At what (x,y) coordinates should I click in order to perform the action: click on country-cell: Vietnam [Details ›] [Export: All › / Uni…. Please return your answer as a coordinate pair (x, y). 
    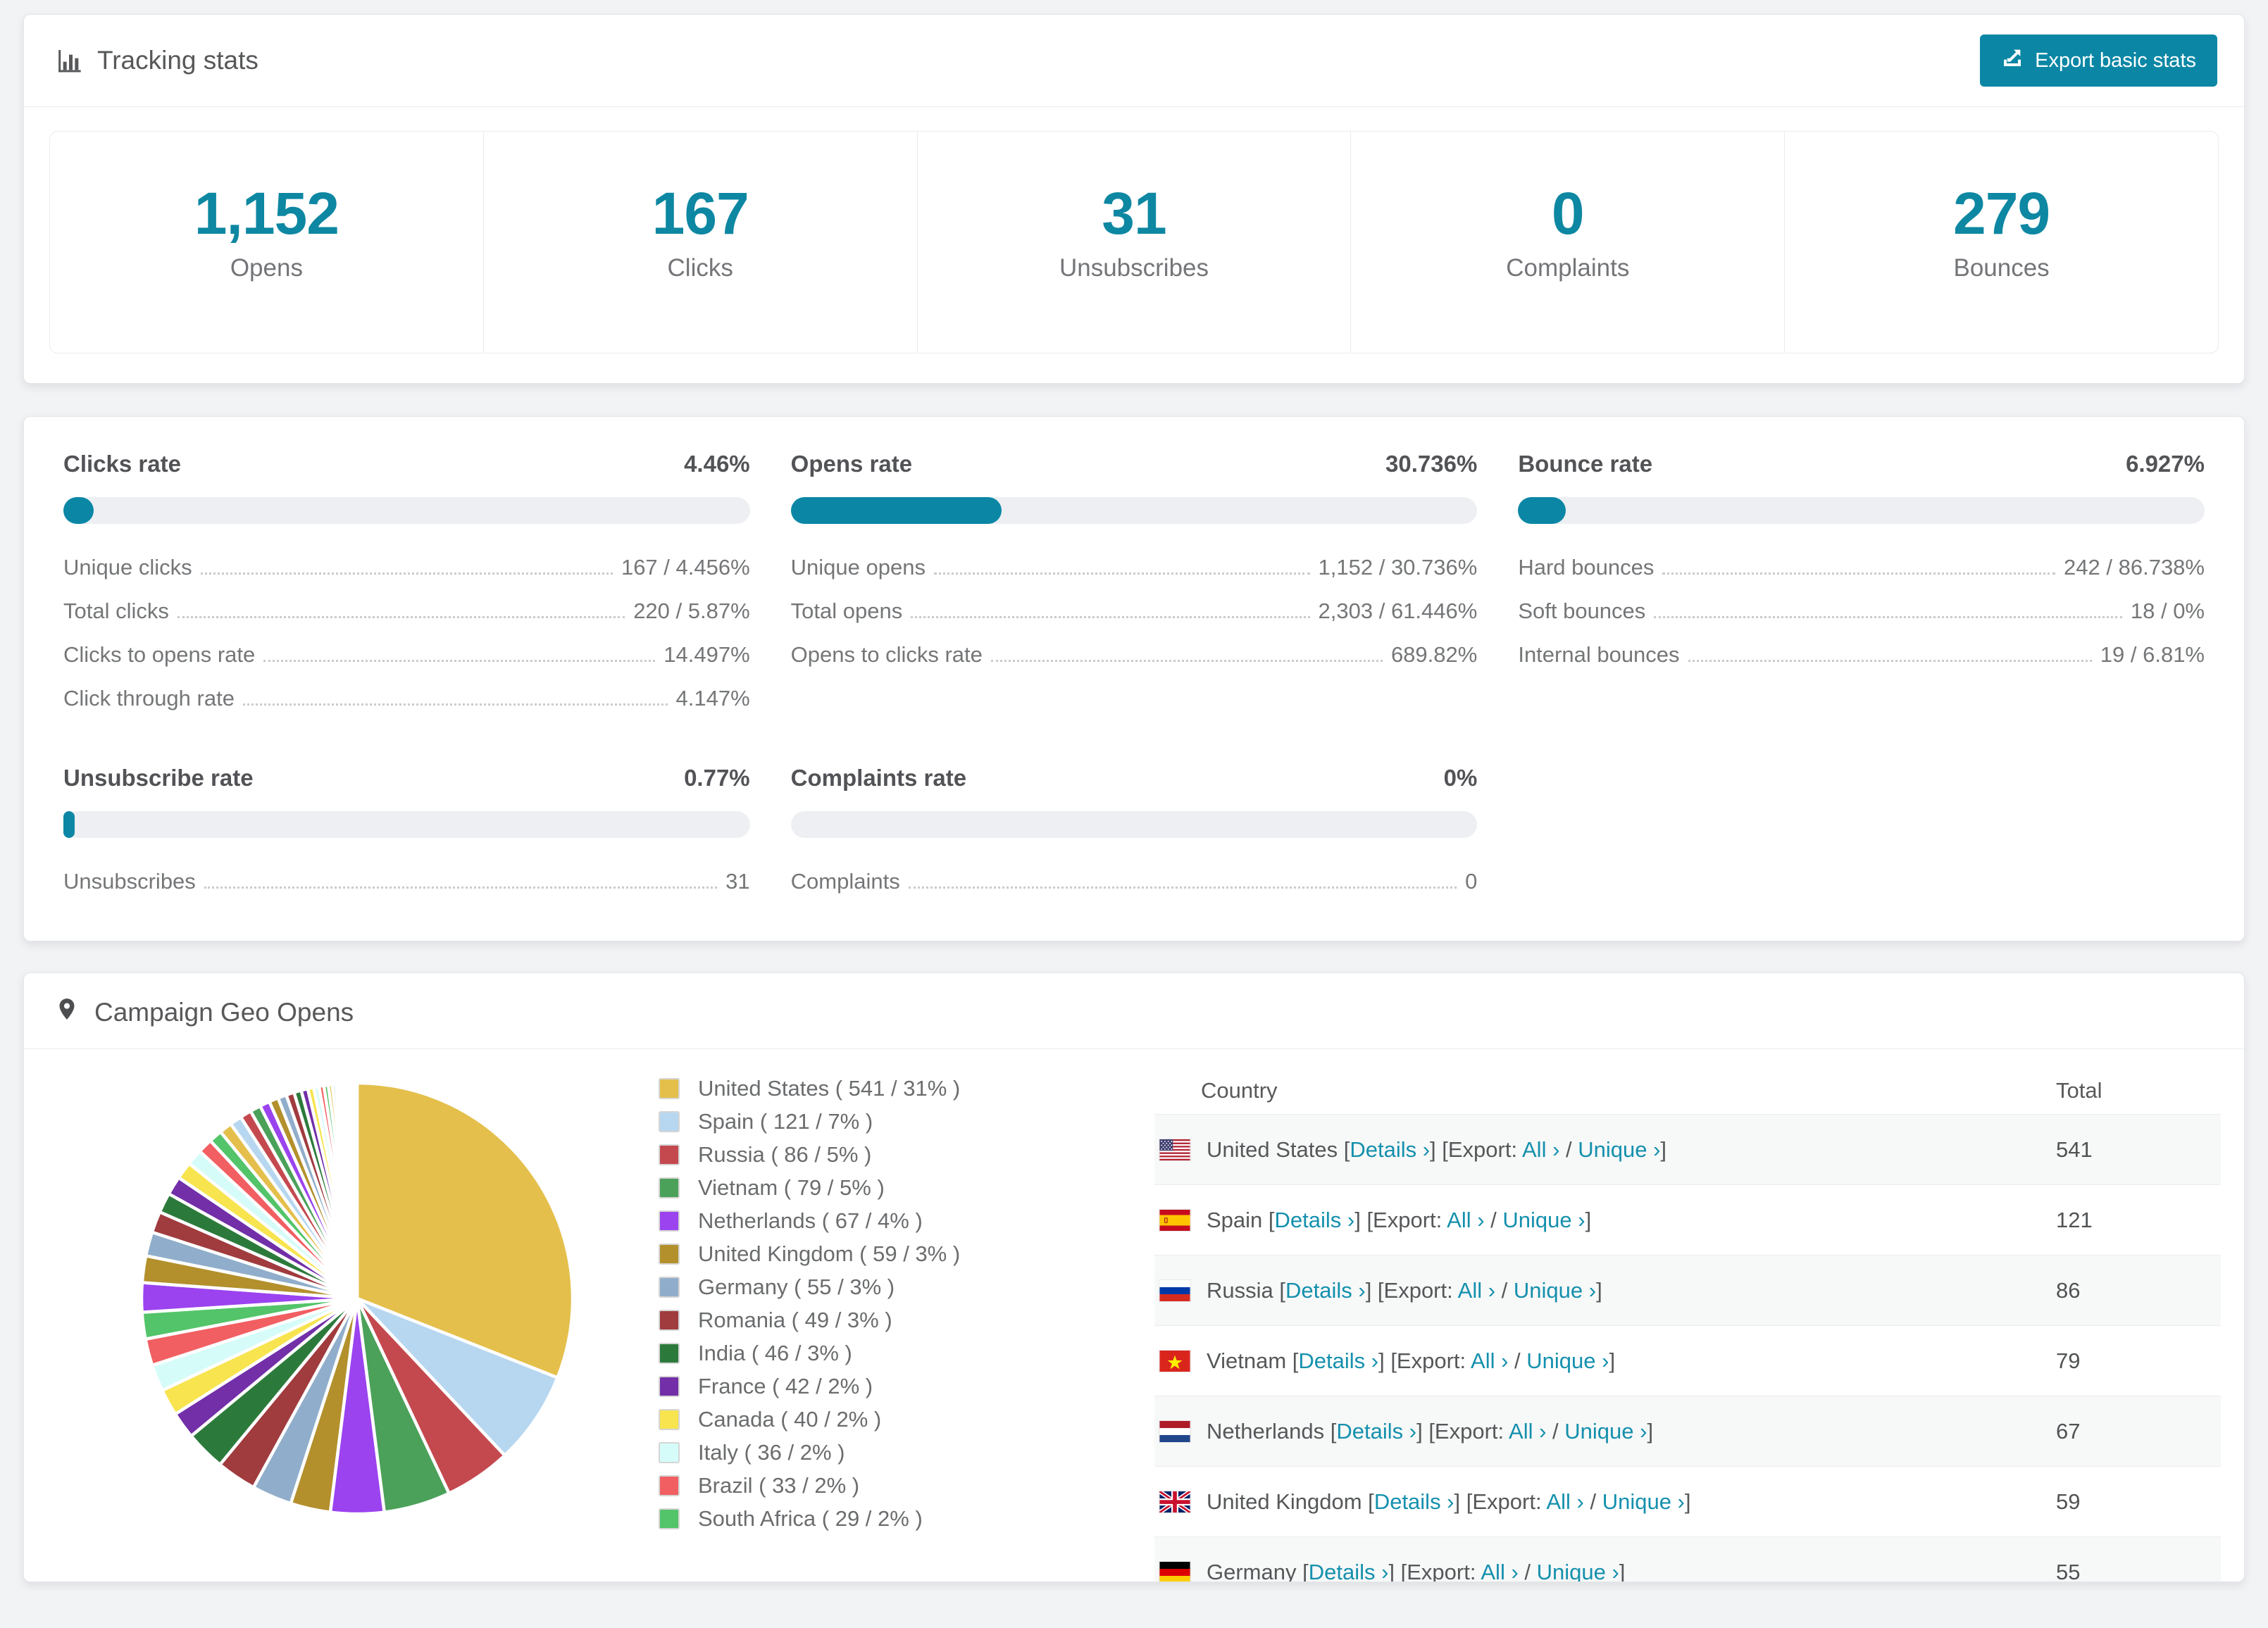
    Looking at the image, I should click on (1411, 1360).